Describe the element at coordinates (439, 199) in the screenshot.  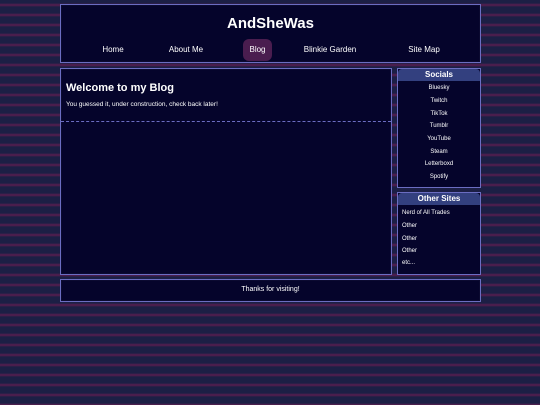
I see `other-sites-heading: Other Sites` at that location.